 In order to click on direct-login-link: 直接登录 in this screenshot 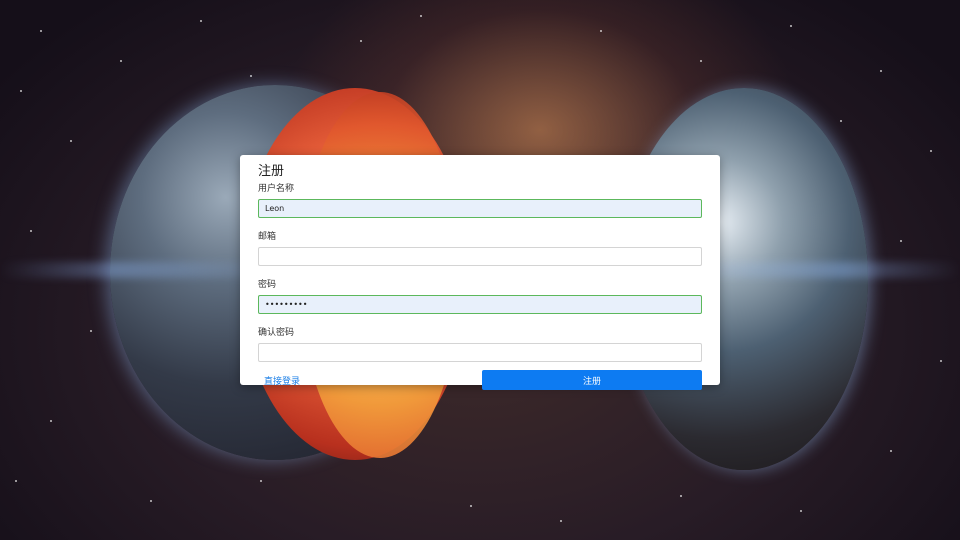, I will do `click(282, 380)`.